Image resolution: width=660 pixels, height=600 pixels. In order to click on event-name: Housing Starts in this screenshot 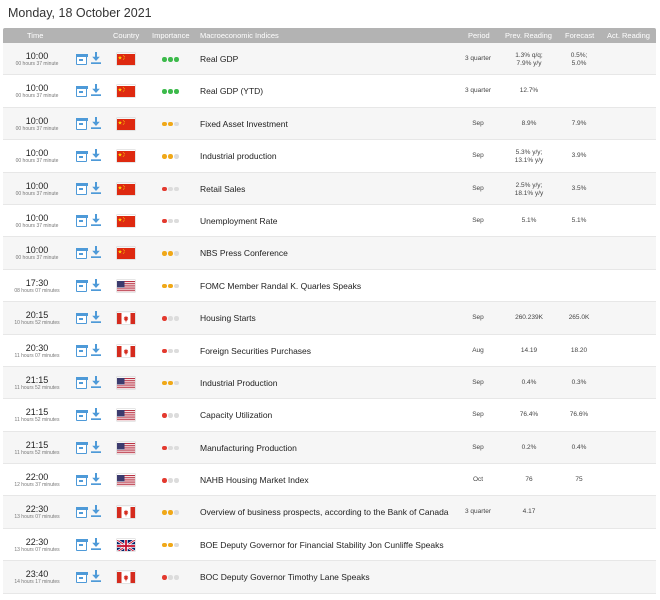, I will do `click(228, 318)`.